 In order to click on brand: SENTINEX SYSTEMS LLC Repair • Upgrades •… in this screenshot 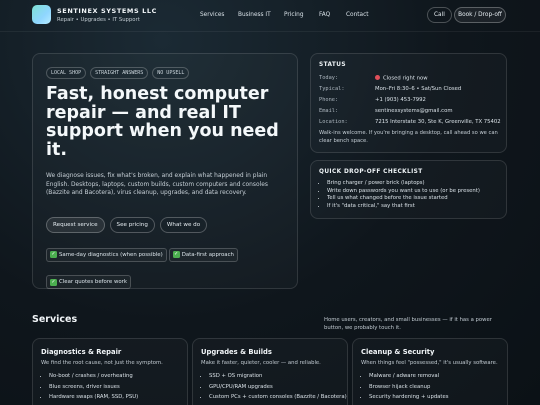, I will do `click(107, 15)`.